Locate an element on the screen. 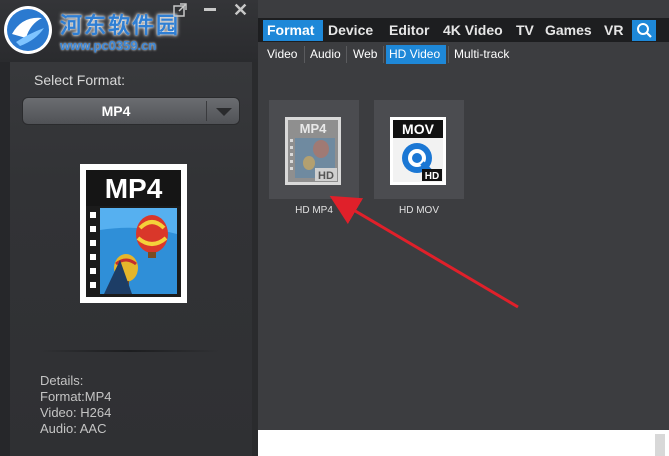 The width and height of the screenshot is (669, 456). close-button: ✕ is located at coordinates (240, 10).